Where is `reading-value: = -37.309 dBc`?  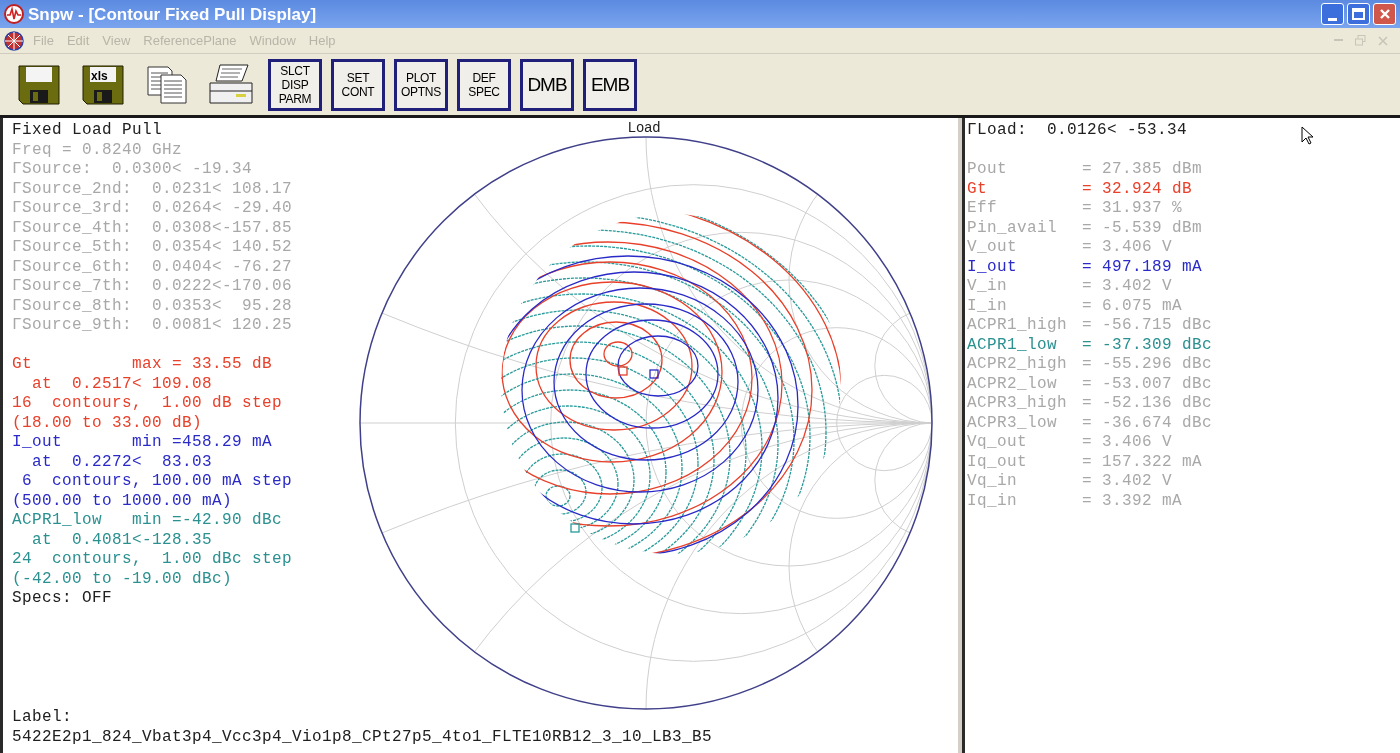 reading-value: = -37.309 dBc is located at coordinates (1147, 345).